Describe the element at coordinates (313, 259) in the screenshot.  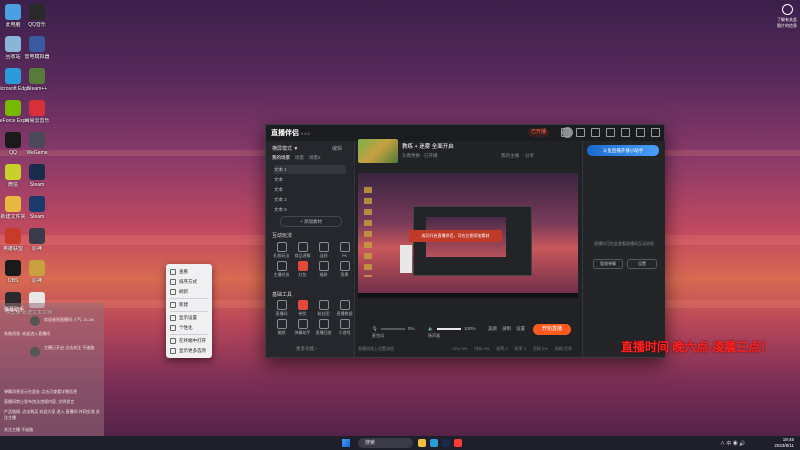
I see `interactive-tools-grid: 礼物玩法 商品讲解 连线 PK 主播任务 红包 福袋 投票` at that location.